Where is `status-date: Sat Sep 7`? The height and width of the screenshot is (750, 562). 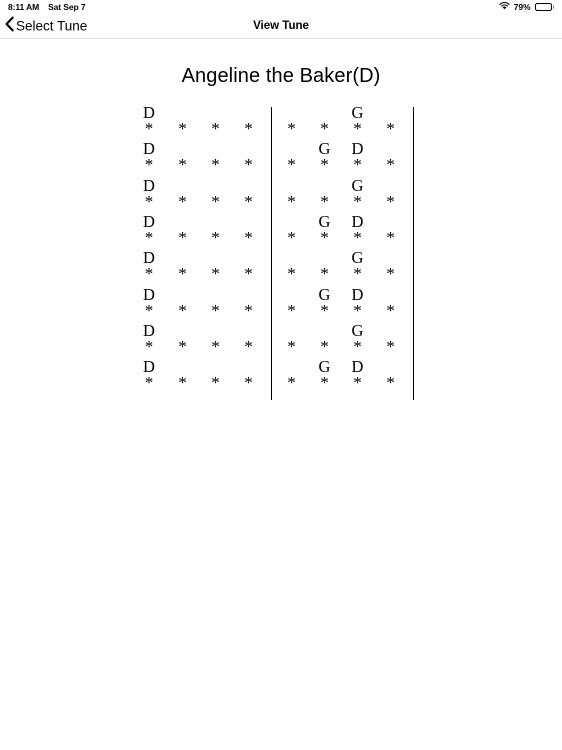 status-date: Sat Sep 7 is located at coordinates (67, 7).